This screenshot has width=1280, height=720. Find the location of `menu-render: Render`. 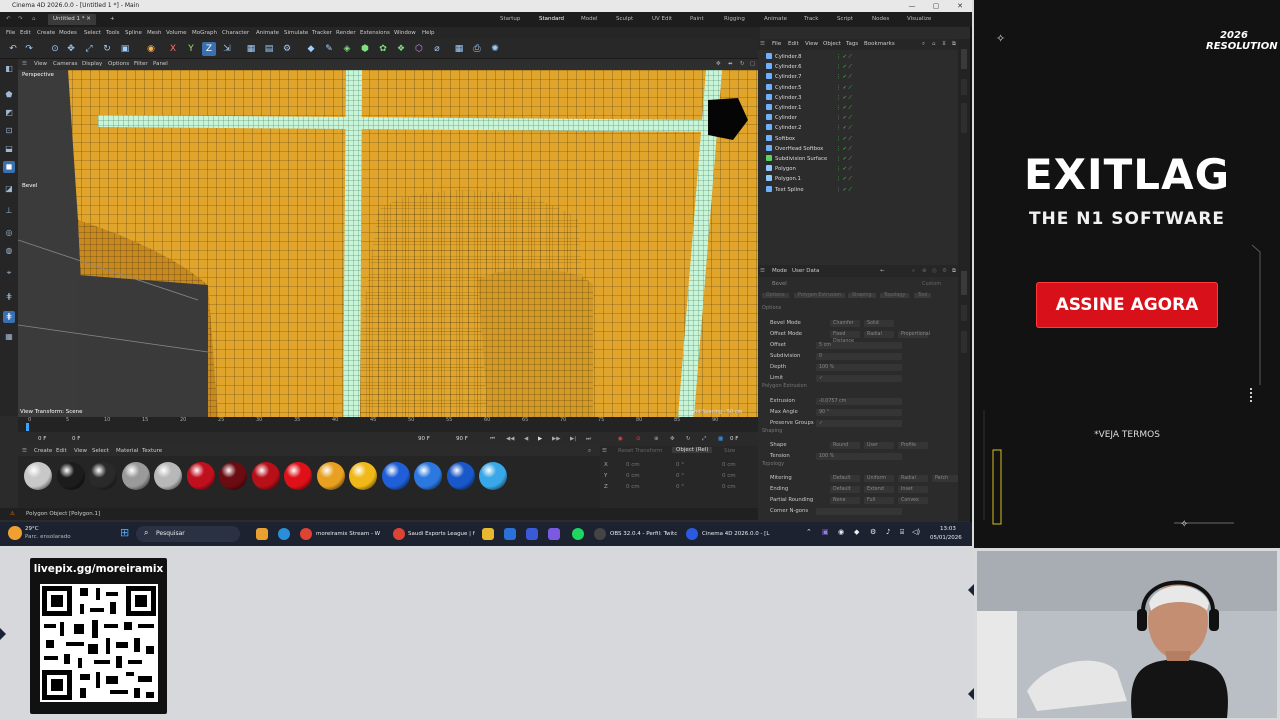

menu-render: Render is located at coordinates (346, 33).